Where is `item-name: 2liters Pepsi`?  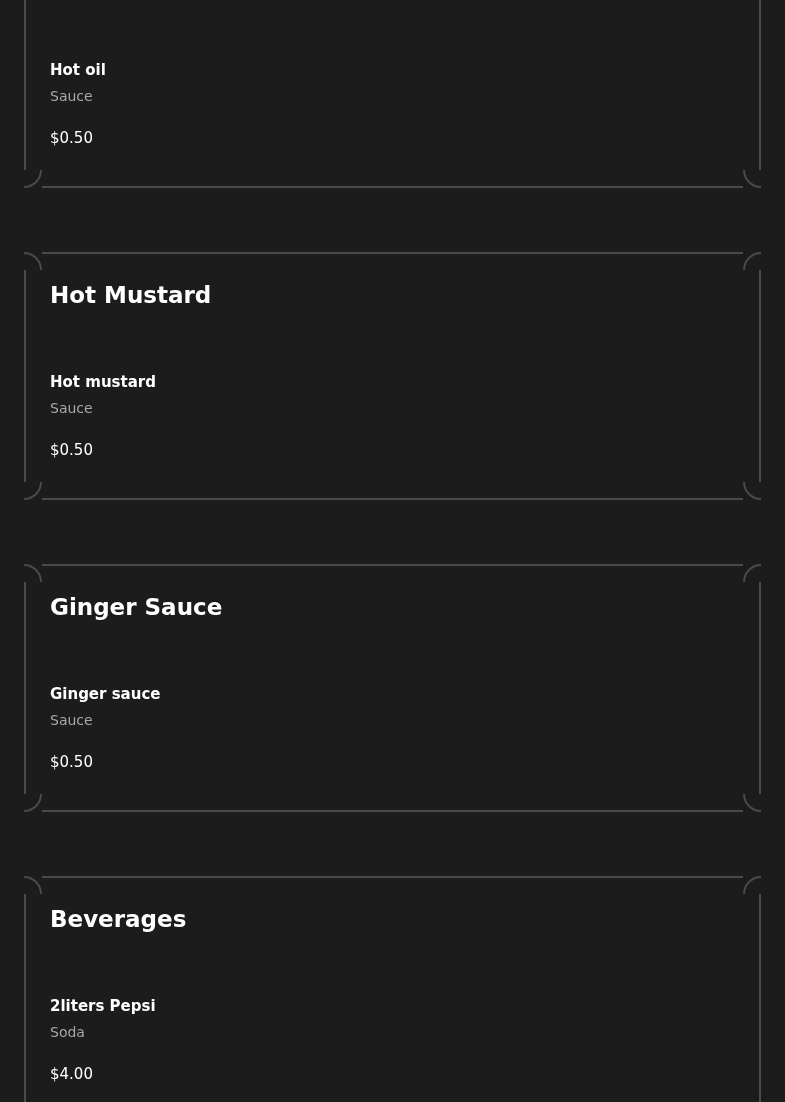
item-name: 2liters Pepsi is located at coordinates (103, 1006).